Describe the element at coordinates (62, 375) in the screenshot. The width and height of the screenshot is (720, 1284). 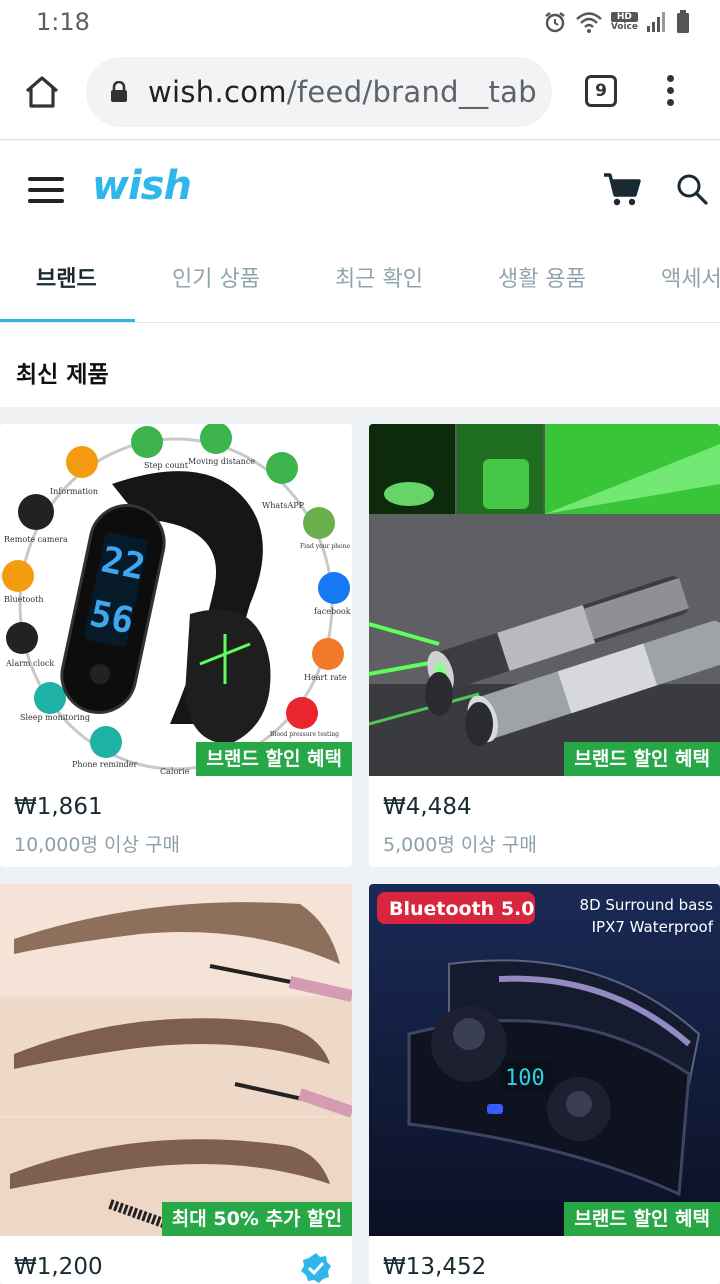
I see `section-title: 최신 제품` at that location.